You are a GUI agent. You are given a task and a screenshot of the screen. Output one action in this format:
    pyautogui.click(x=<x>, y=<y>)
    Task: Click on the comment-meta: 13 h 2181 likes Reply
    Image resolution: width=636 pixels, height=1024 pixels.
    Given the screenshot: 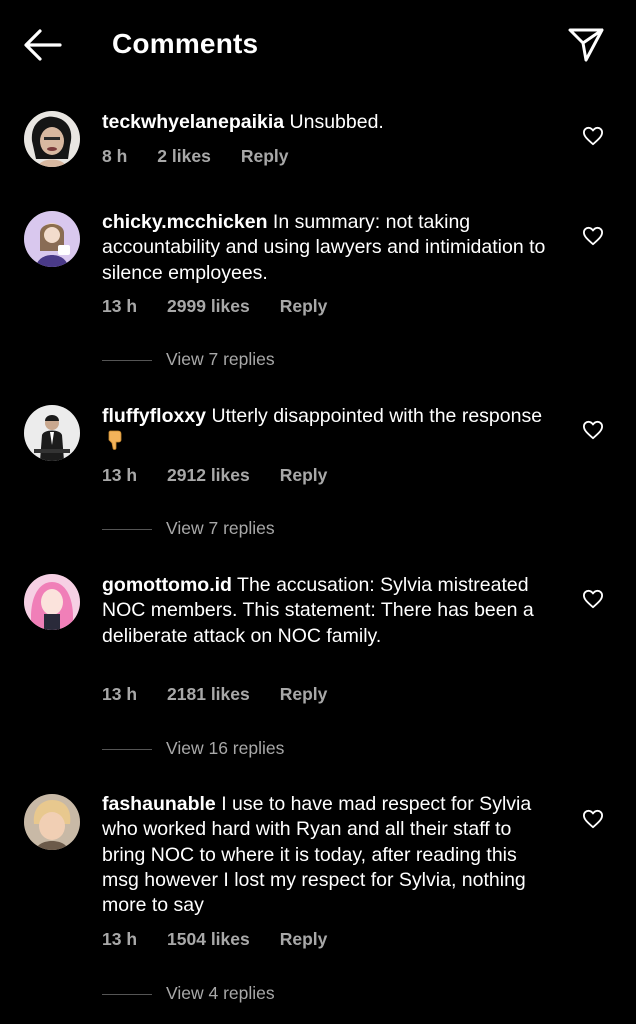 What is the action you would take?
    pyautogui.click(x=214, y=694)
    